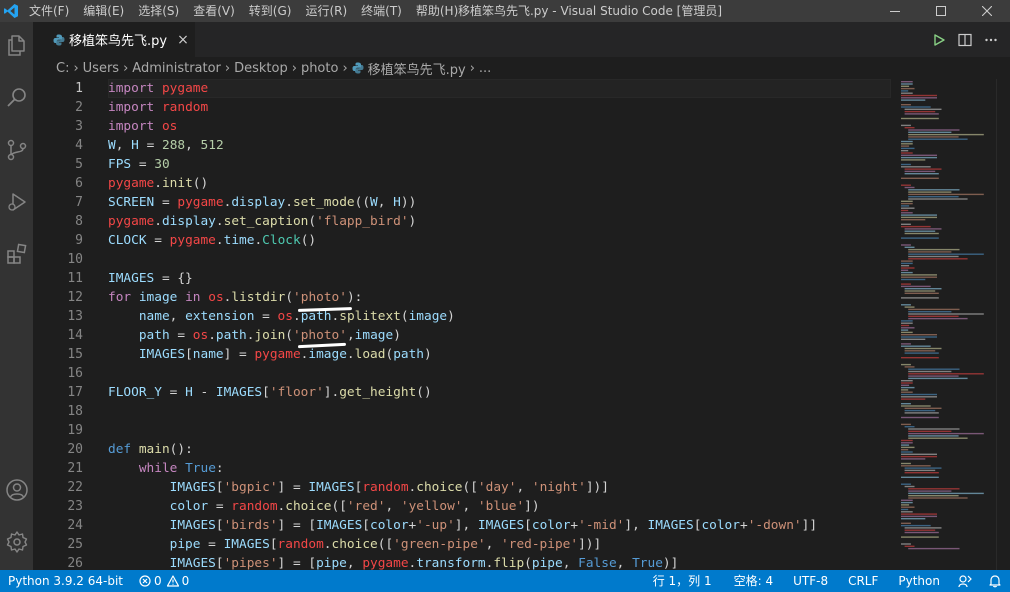  What do you see at coordinates (462, 373) in the screenshot?
I see `code-line: 16` at bounding box center [462, 373].